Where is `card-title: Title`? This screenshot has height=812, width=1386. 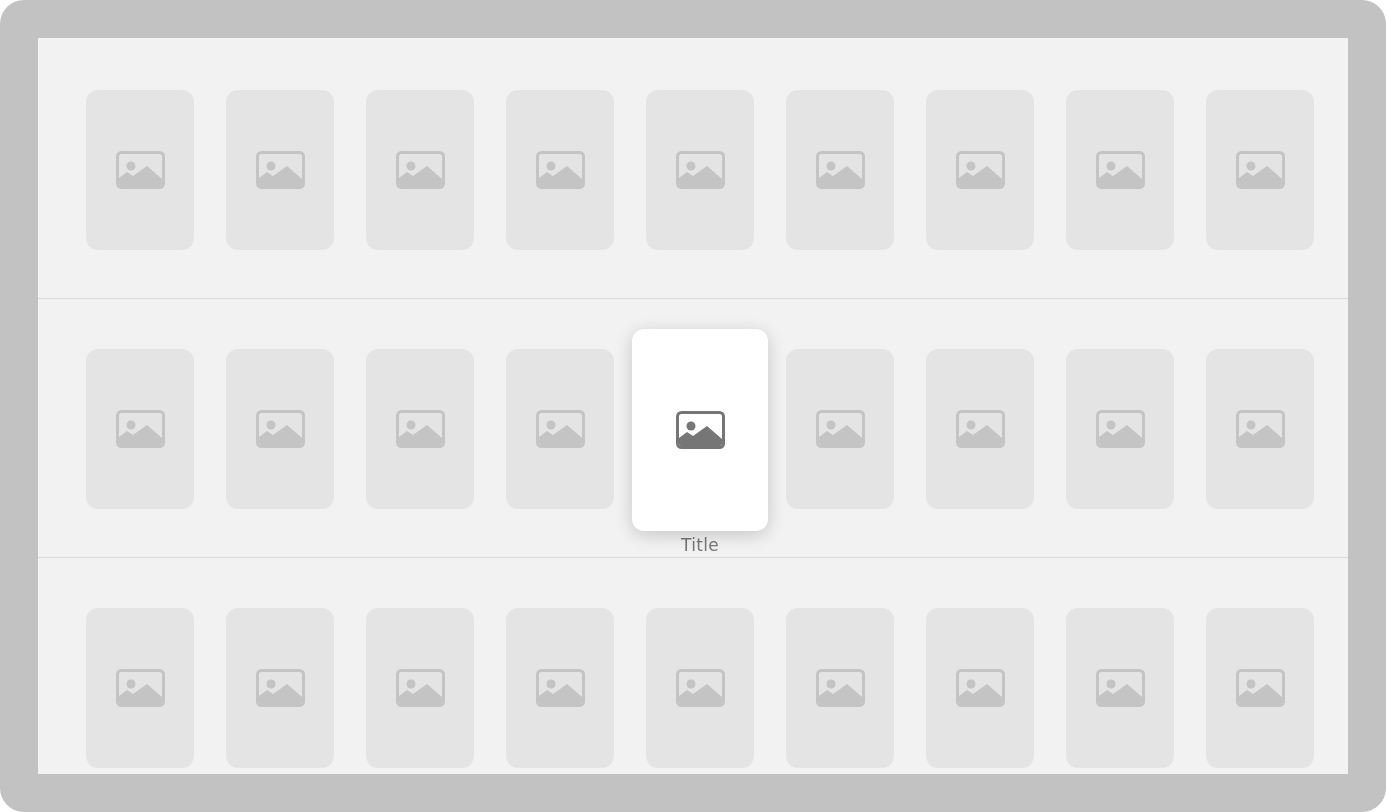 card-title: Title is located at coordinates (700, 545).